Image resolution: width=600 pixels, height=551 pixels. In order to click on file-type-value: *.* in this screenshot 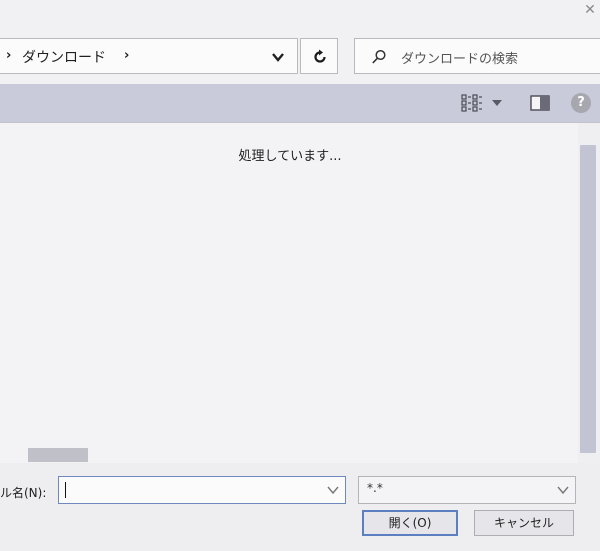, I will do `click(375, 488)`.